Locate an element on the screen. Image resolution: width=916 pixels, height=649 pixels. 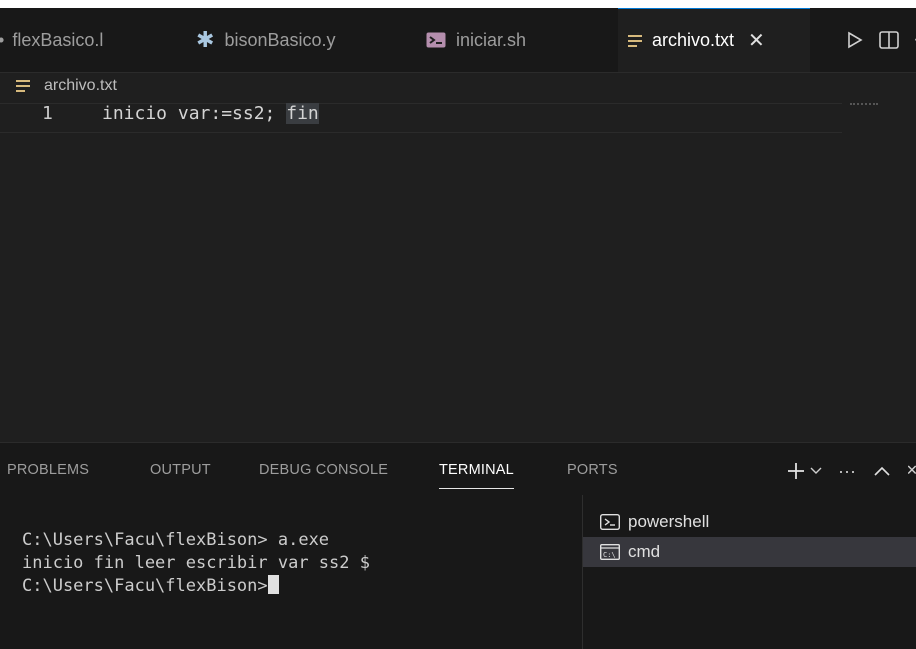
new-terminal-icon is located at coordinates (796, 471).